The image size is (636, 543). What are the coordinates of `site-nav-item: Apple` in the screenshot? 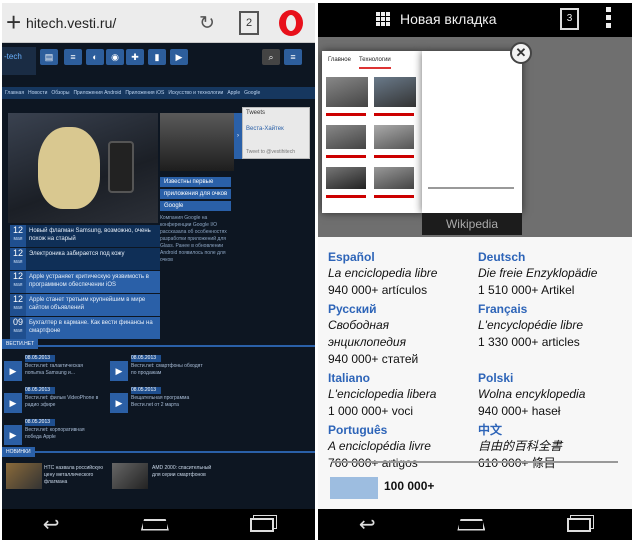 It's located at (233, 93).